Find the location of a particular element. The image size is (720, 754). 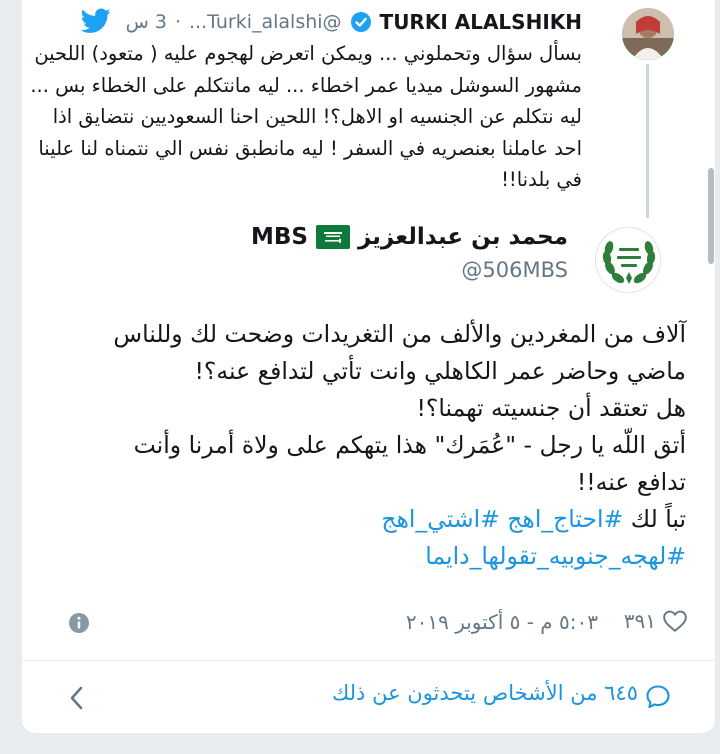

twitter-bird-icon is located at coordinates (95, 21).